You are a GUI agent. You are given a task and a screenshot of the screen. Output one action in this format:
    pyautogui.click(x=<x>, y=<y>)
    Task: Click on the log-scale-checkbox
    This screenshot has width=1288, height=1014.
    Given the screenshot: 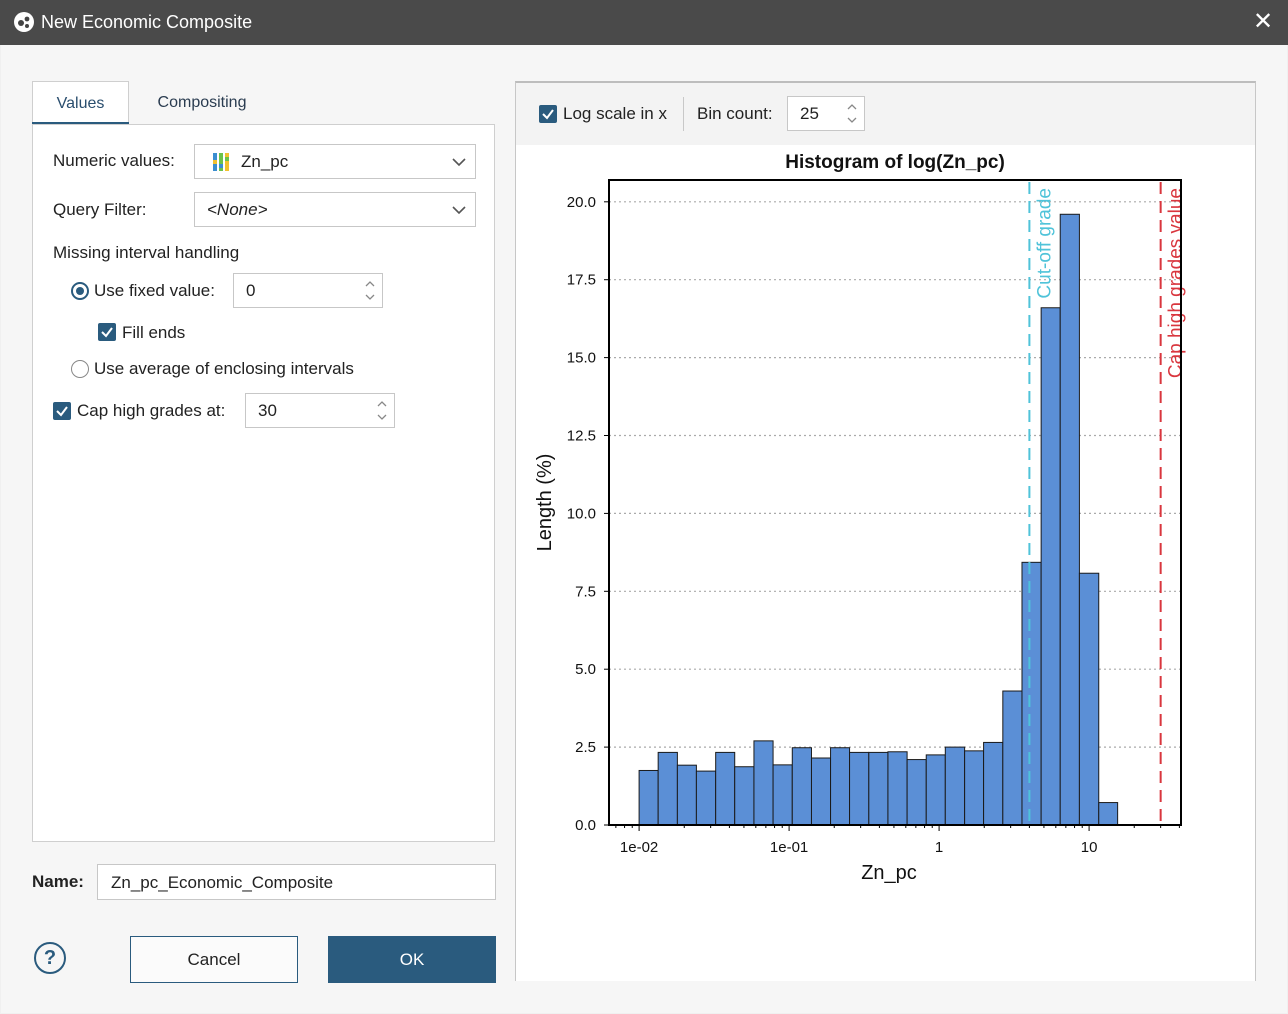 What is the action you would take?
    pyautogui.click(x=548, y=114)
    